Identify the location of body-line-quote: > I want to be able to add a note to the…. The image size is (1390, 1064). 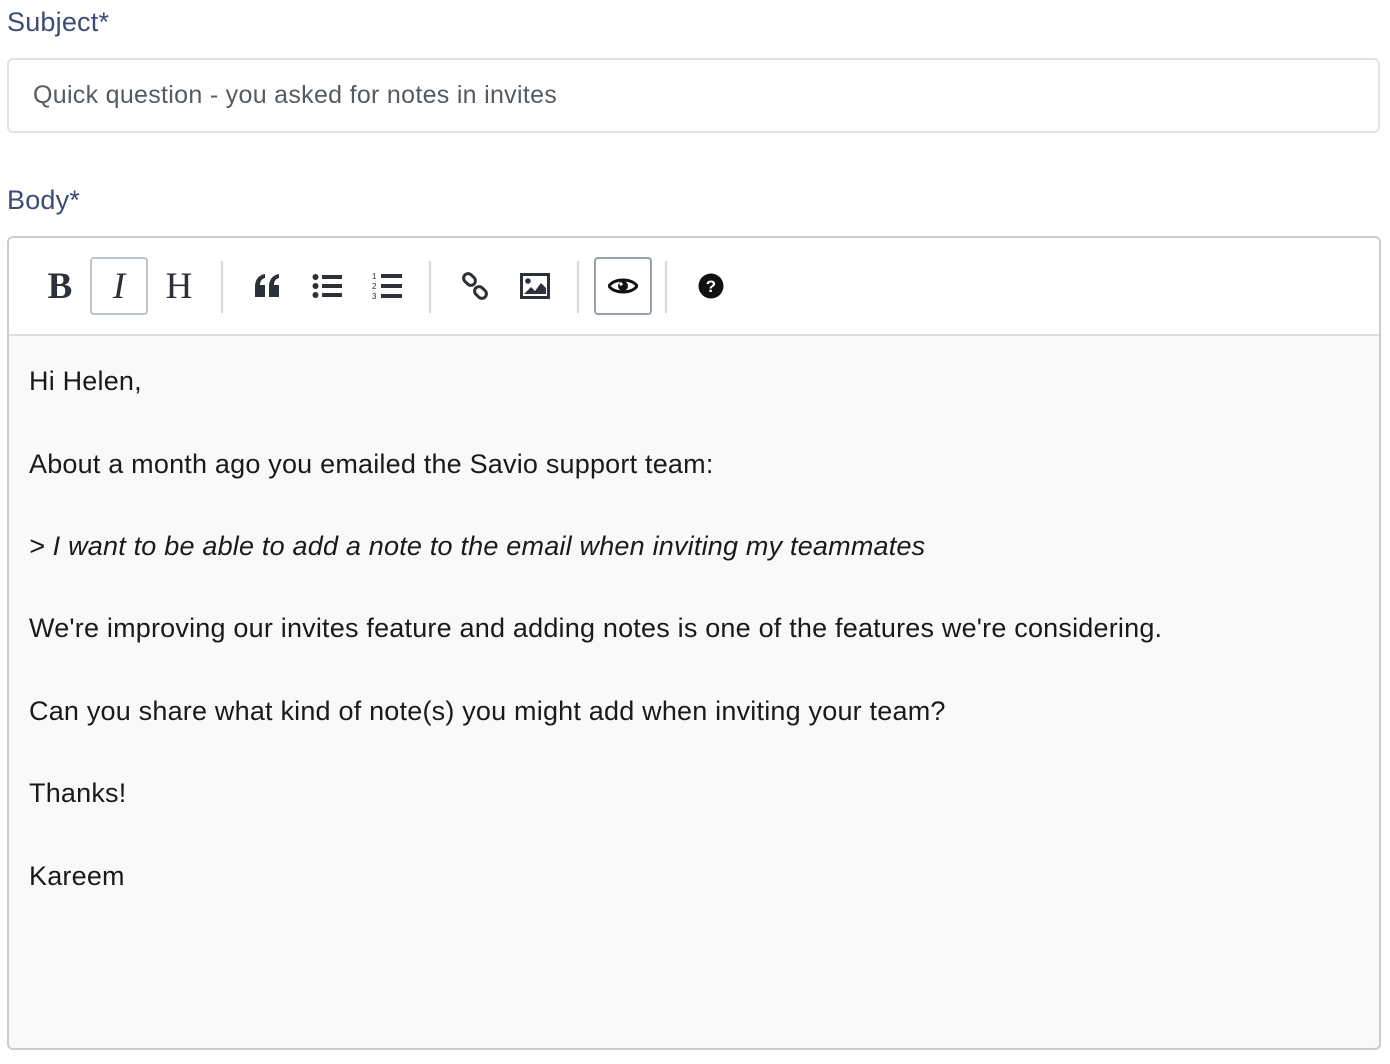
(477, 546).